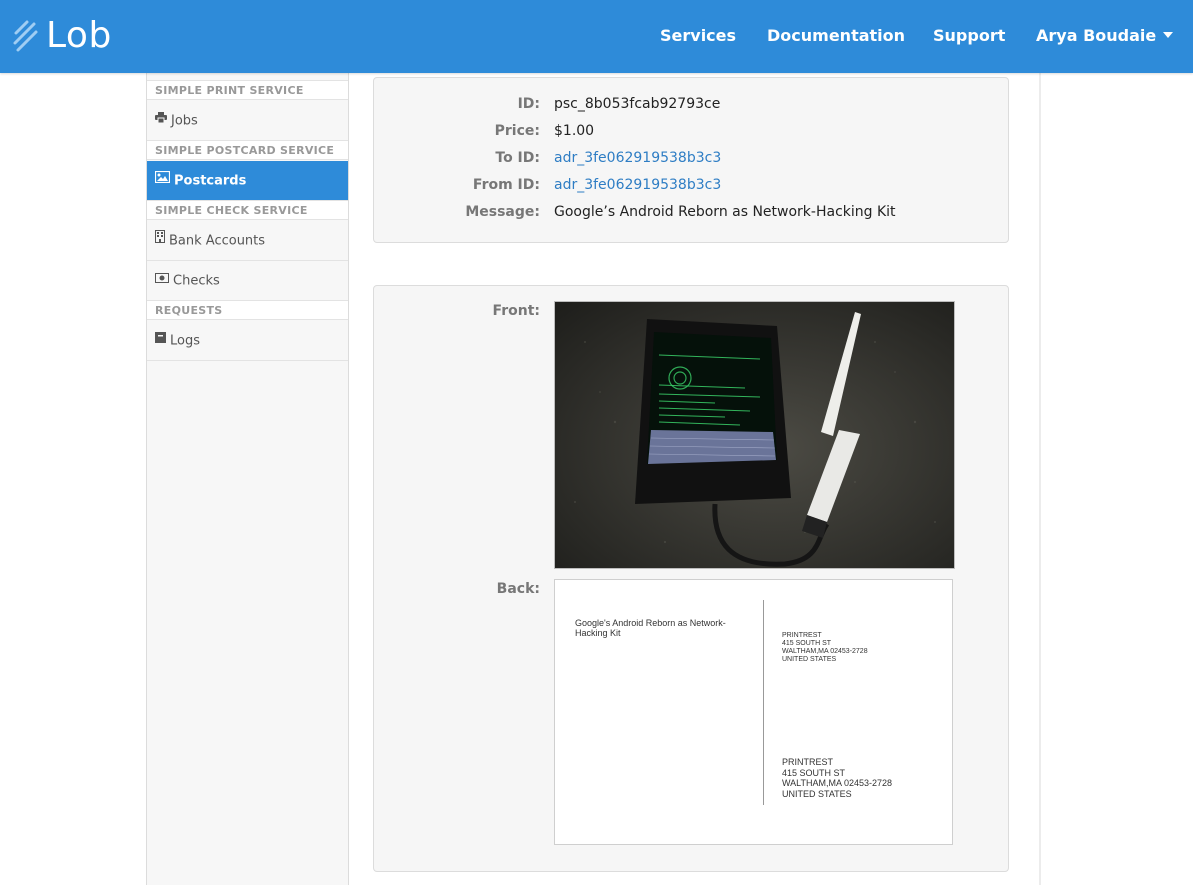 The width and height of the screenshot is (1193, 885). I want to click on sidebar-heading-requests: REQUESTS, so click(247, 310).